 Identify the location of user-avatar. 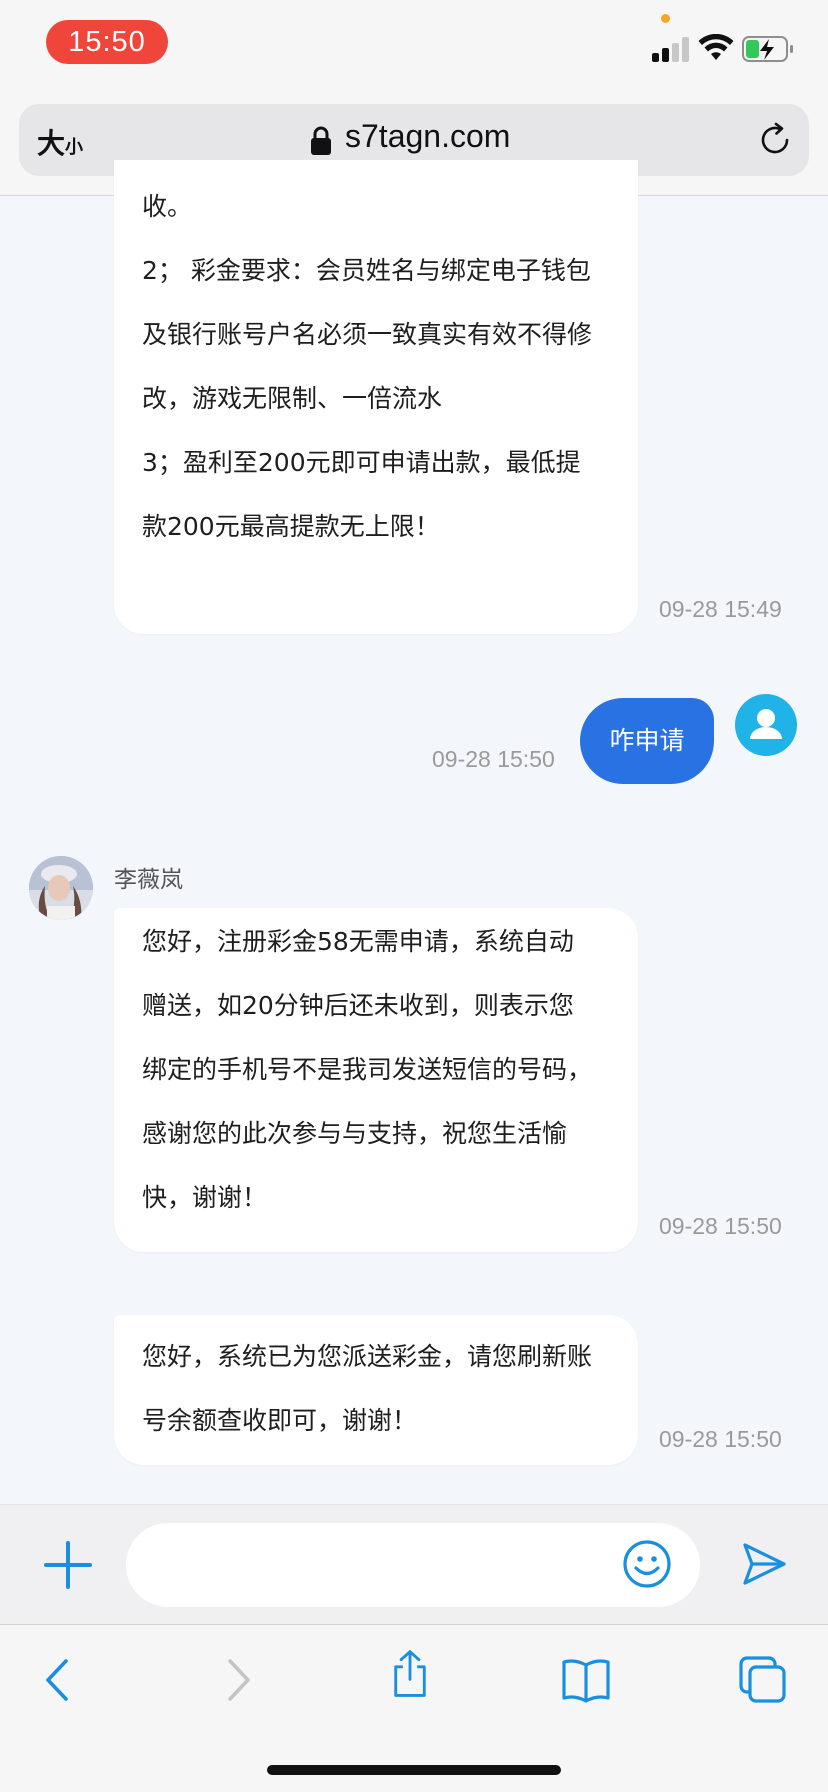
(766, 725).